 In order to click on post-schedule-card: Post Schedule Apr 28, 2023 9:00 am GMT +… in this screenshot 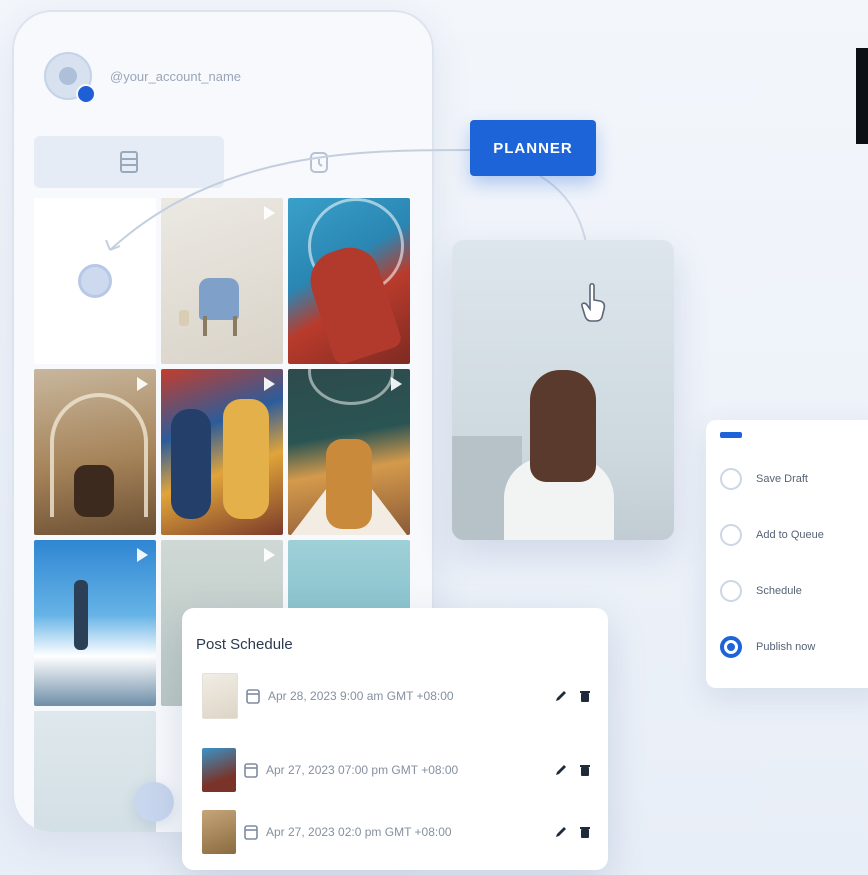, I will do `click(395, 739)`.